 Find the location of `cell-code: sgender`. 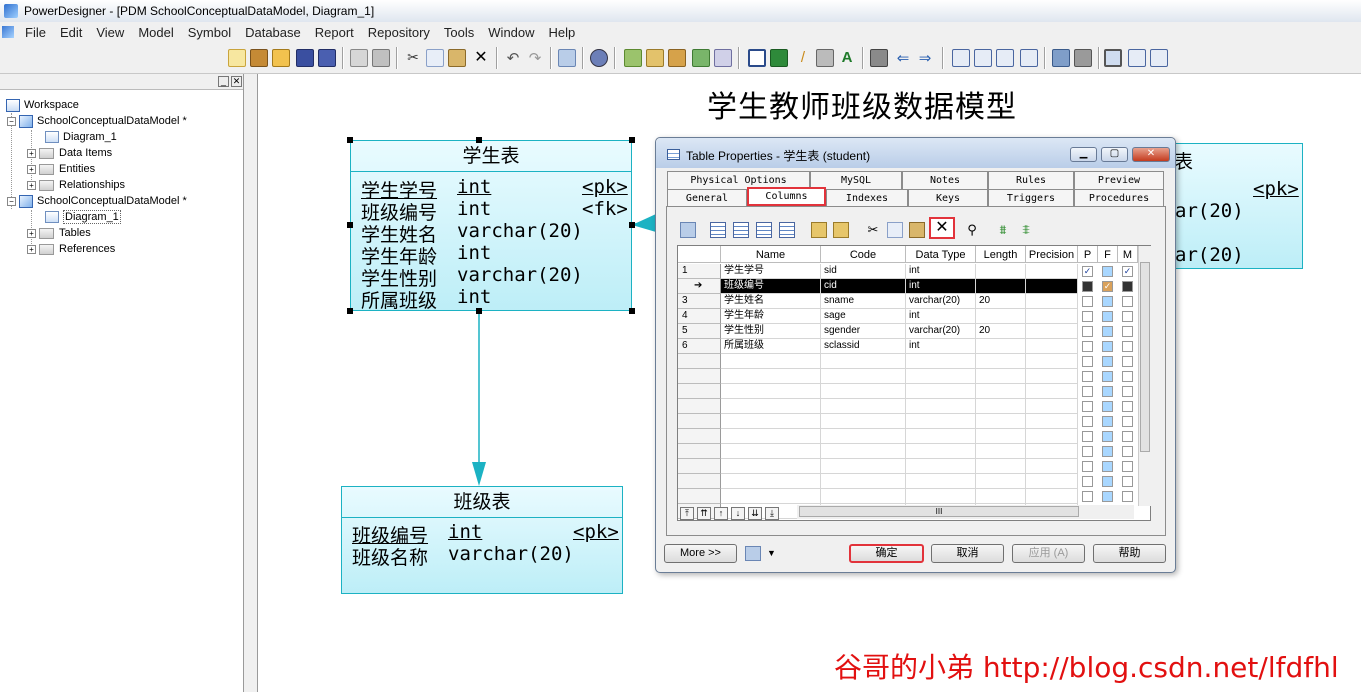

cell-code: sgender is located at coordinates (863, 331).